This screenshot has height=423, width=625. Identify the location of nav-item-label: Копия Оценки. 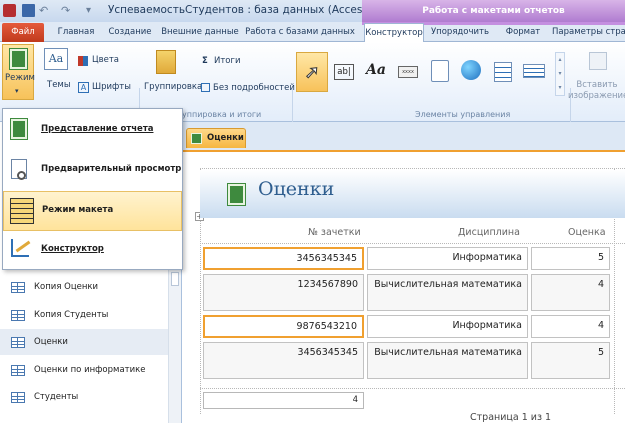
(66, 287).